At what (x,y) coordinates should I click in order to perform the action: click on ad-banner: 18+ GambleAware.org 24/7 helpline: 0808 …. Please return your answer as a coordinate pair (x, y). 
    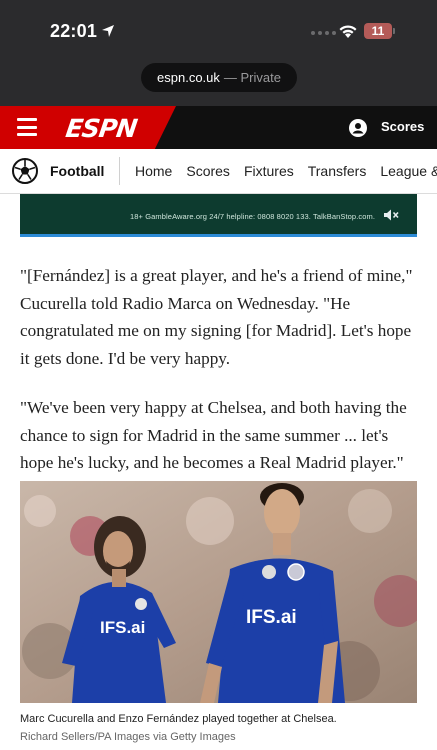
    Looking at the image, I should click on (218, 215).